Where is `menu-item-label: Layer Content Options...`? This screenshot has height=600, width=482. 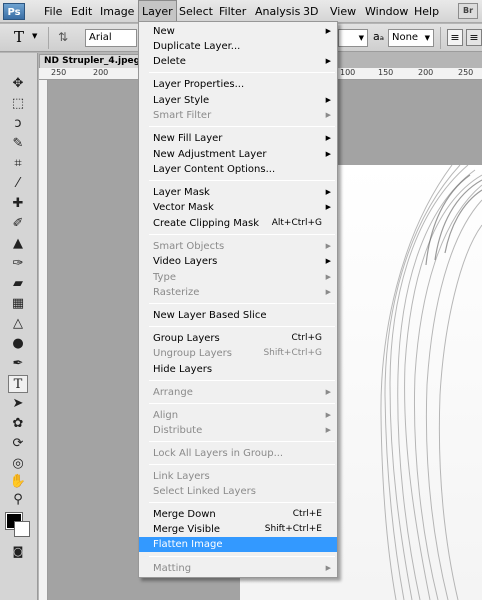
menu-item-label: Layer Content Options... is located at coordinates (214, 169).